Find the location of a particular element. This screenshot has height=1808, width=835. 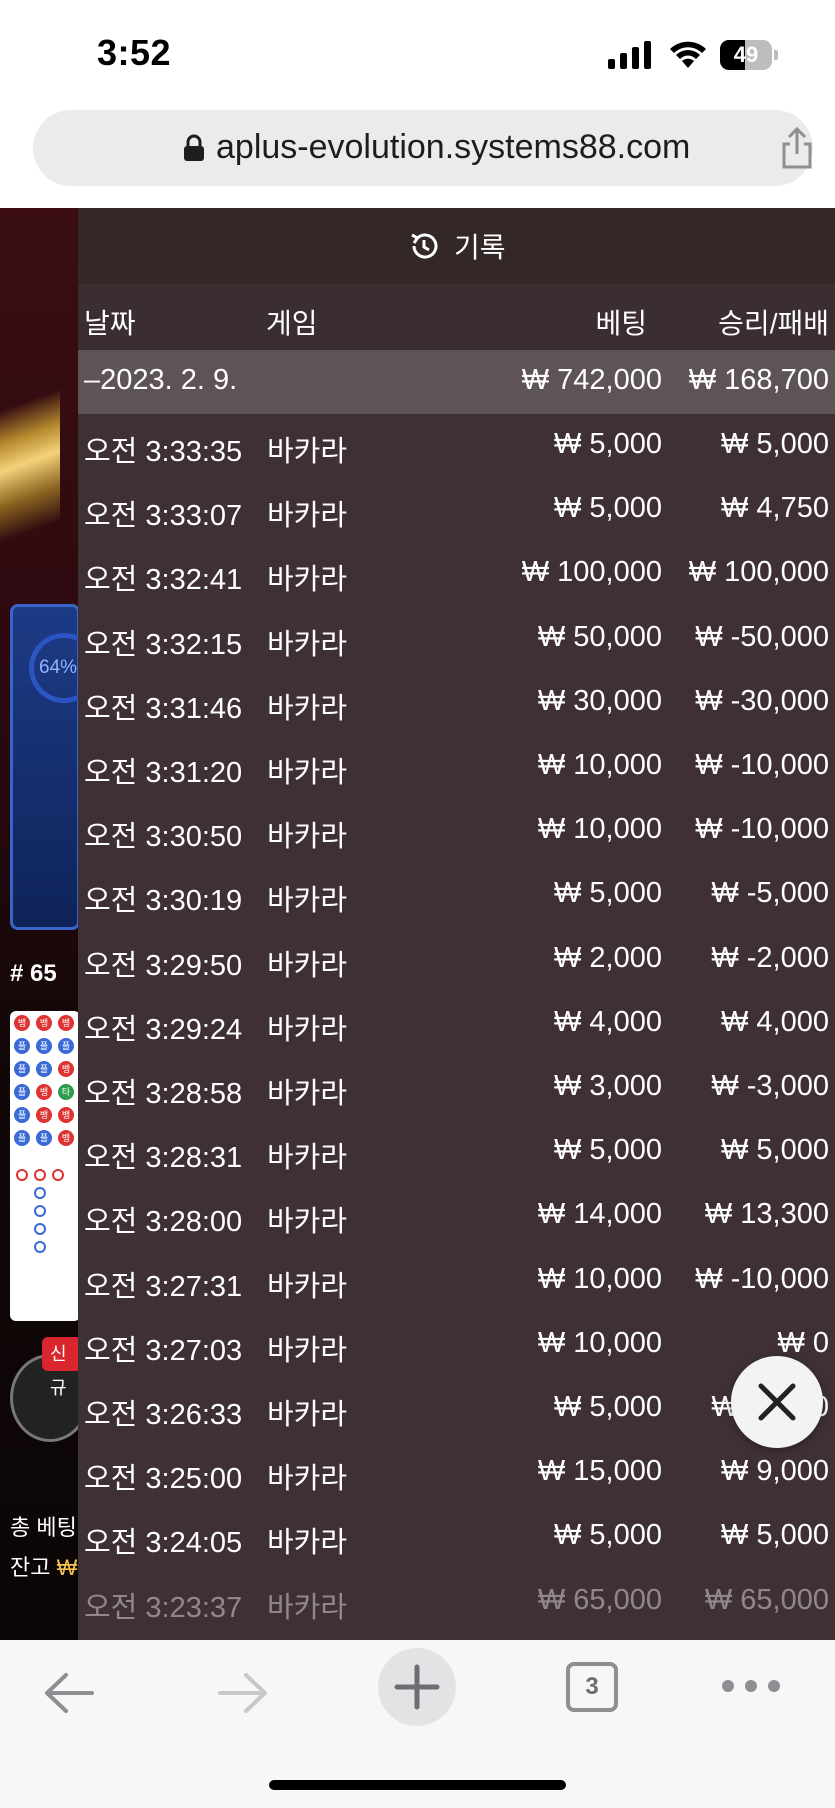

row-time: 오전 3:32:15 is located at coordinates (163, 644).